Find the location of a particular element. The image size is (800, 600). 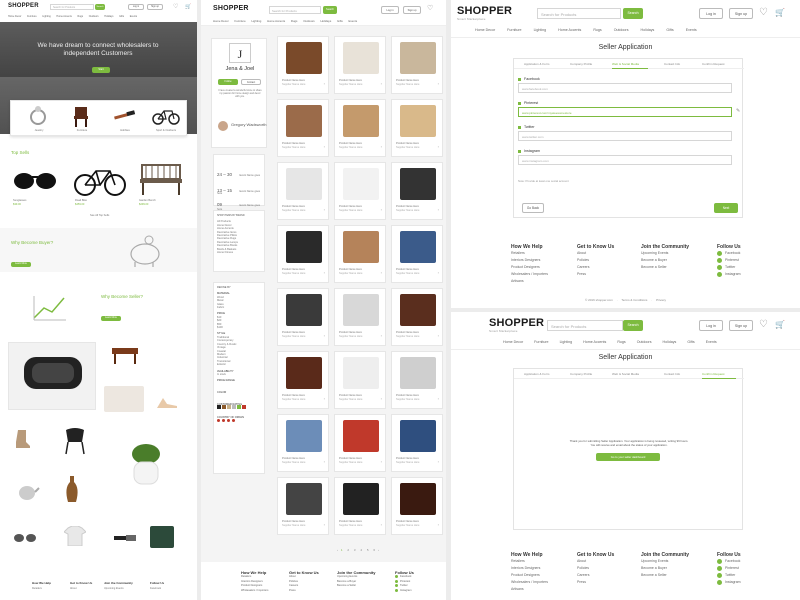

page-number: 4 is located at coordinates (361, 550).